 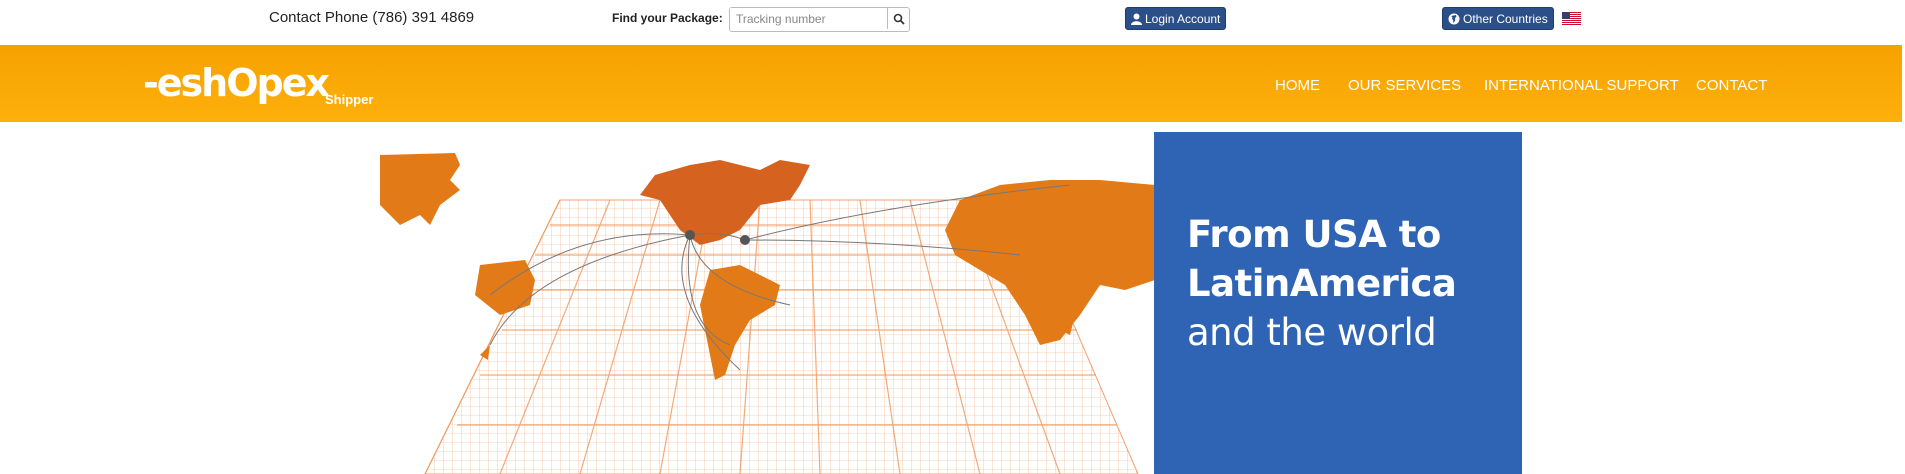 What do you see at coordinates (1183, 18) in the screenshot?
I see `login-account-label: Login Account` at bounding box center [1183, 18].